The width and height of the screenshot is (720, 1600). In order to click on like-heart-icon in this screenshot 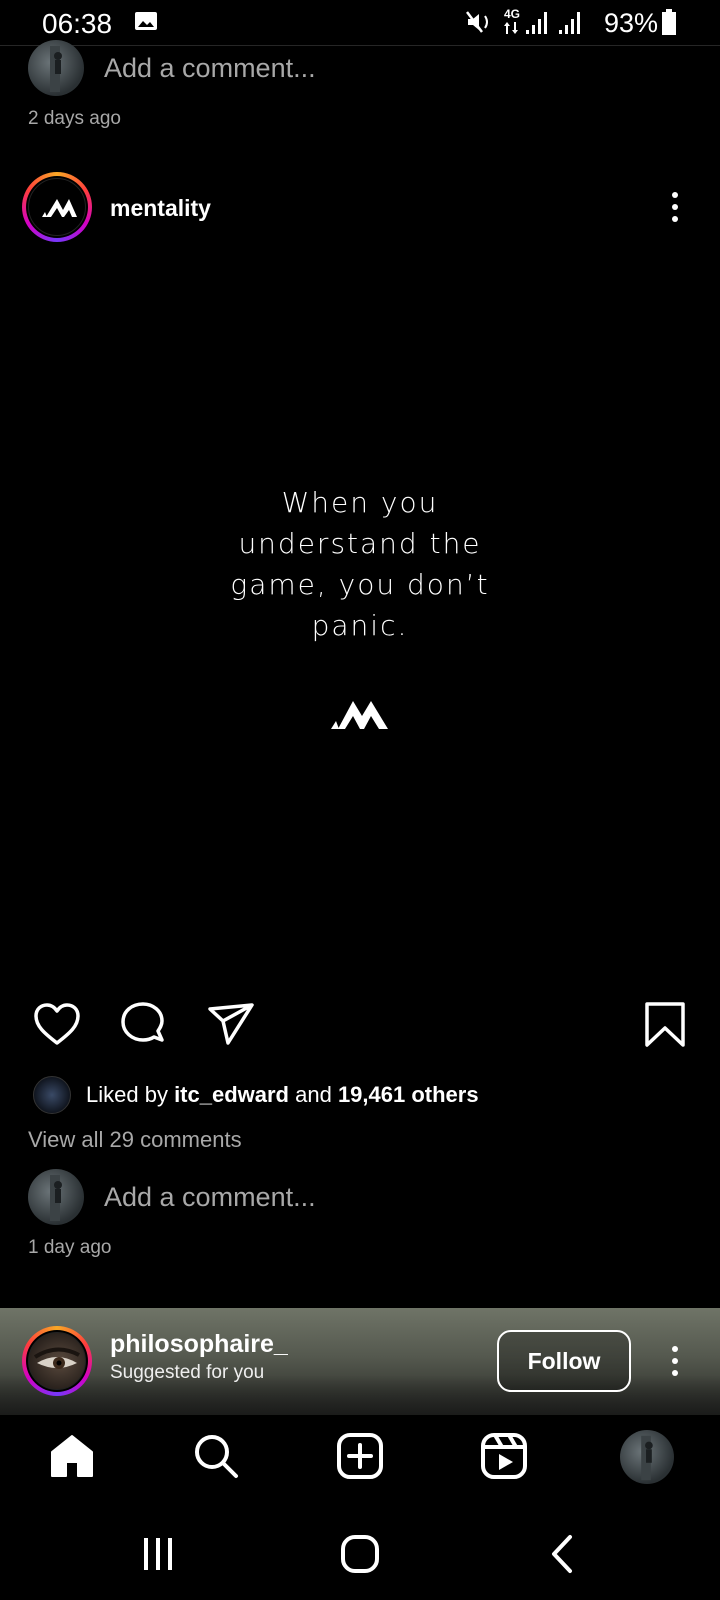, I will do `click(57, 1025)`.